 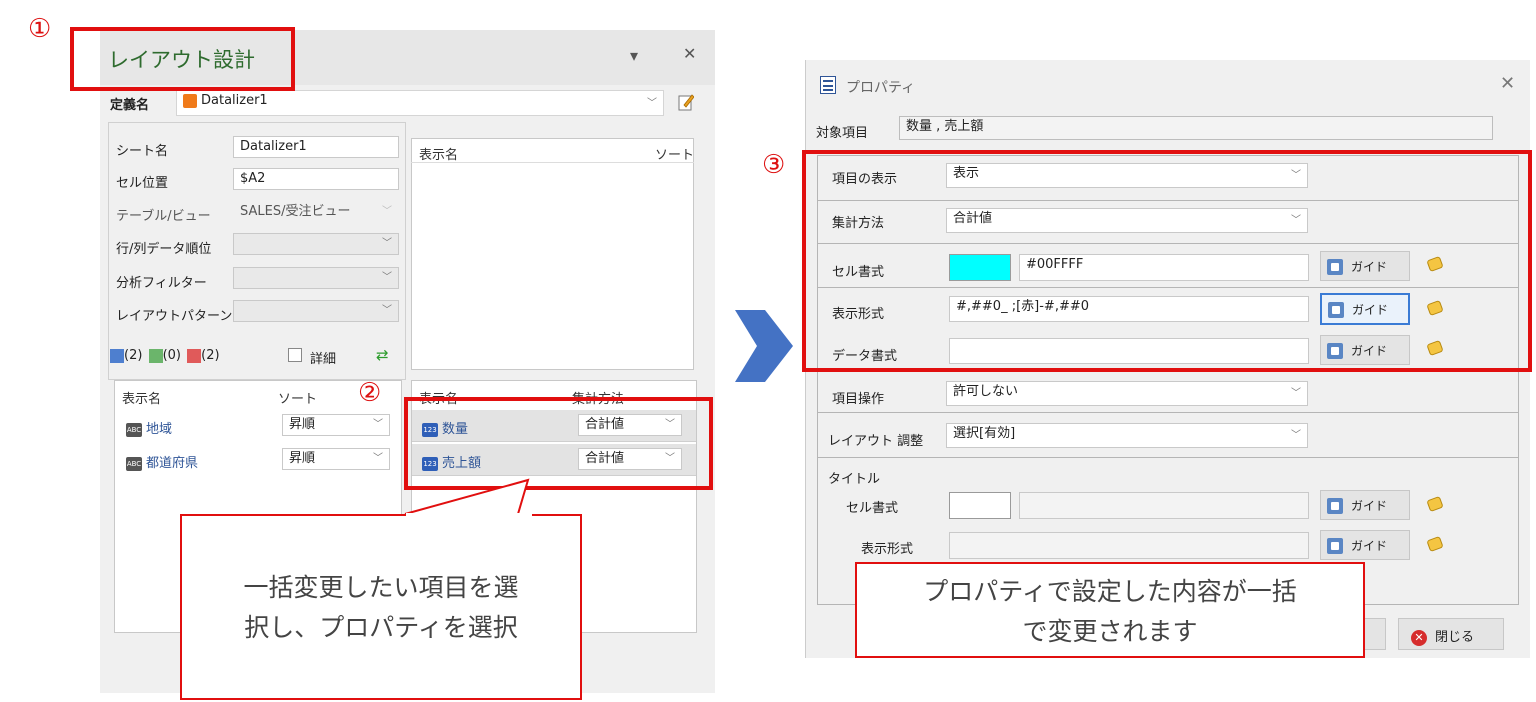 I want to click on title-highlight-box, so click(x=182, y=59).